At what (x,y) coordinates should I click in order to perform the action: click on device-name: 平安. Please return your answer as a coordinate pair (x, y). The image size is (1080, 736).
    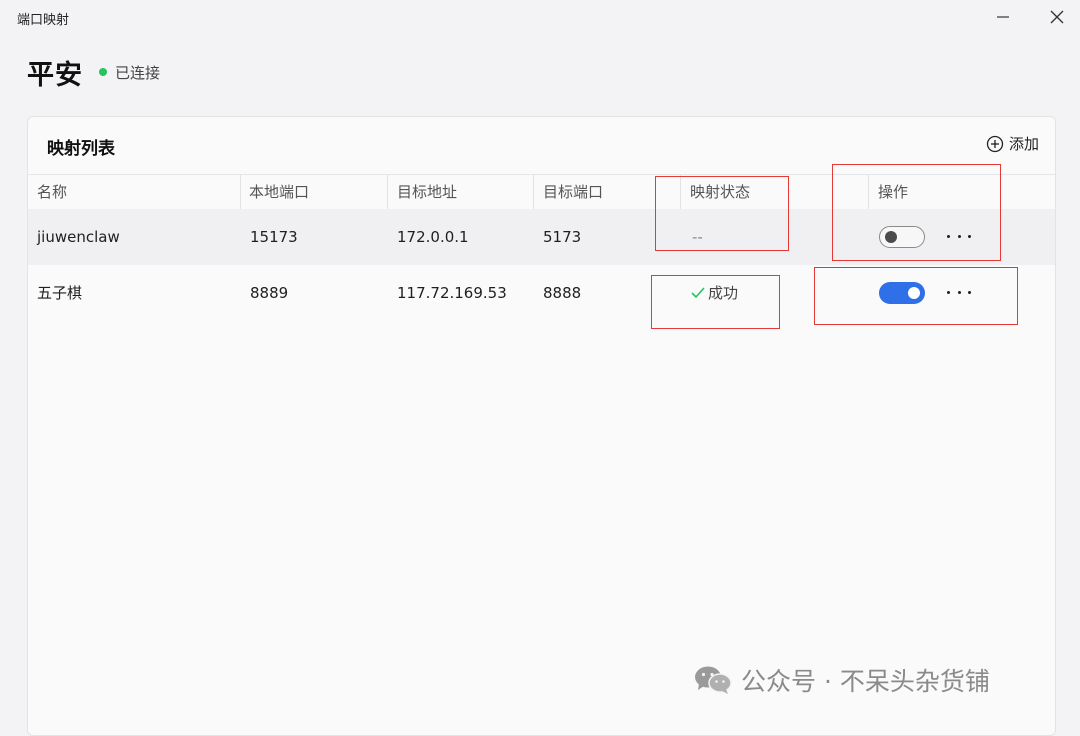
    Looking at the image, I should click on (55, 75).